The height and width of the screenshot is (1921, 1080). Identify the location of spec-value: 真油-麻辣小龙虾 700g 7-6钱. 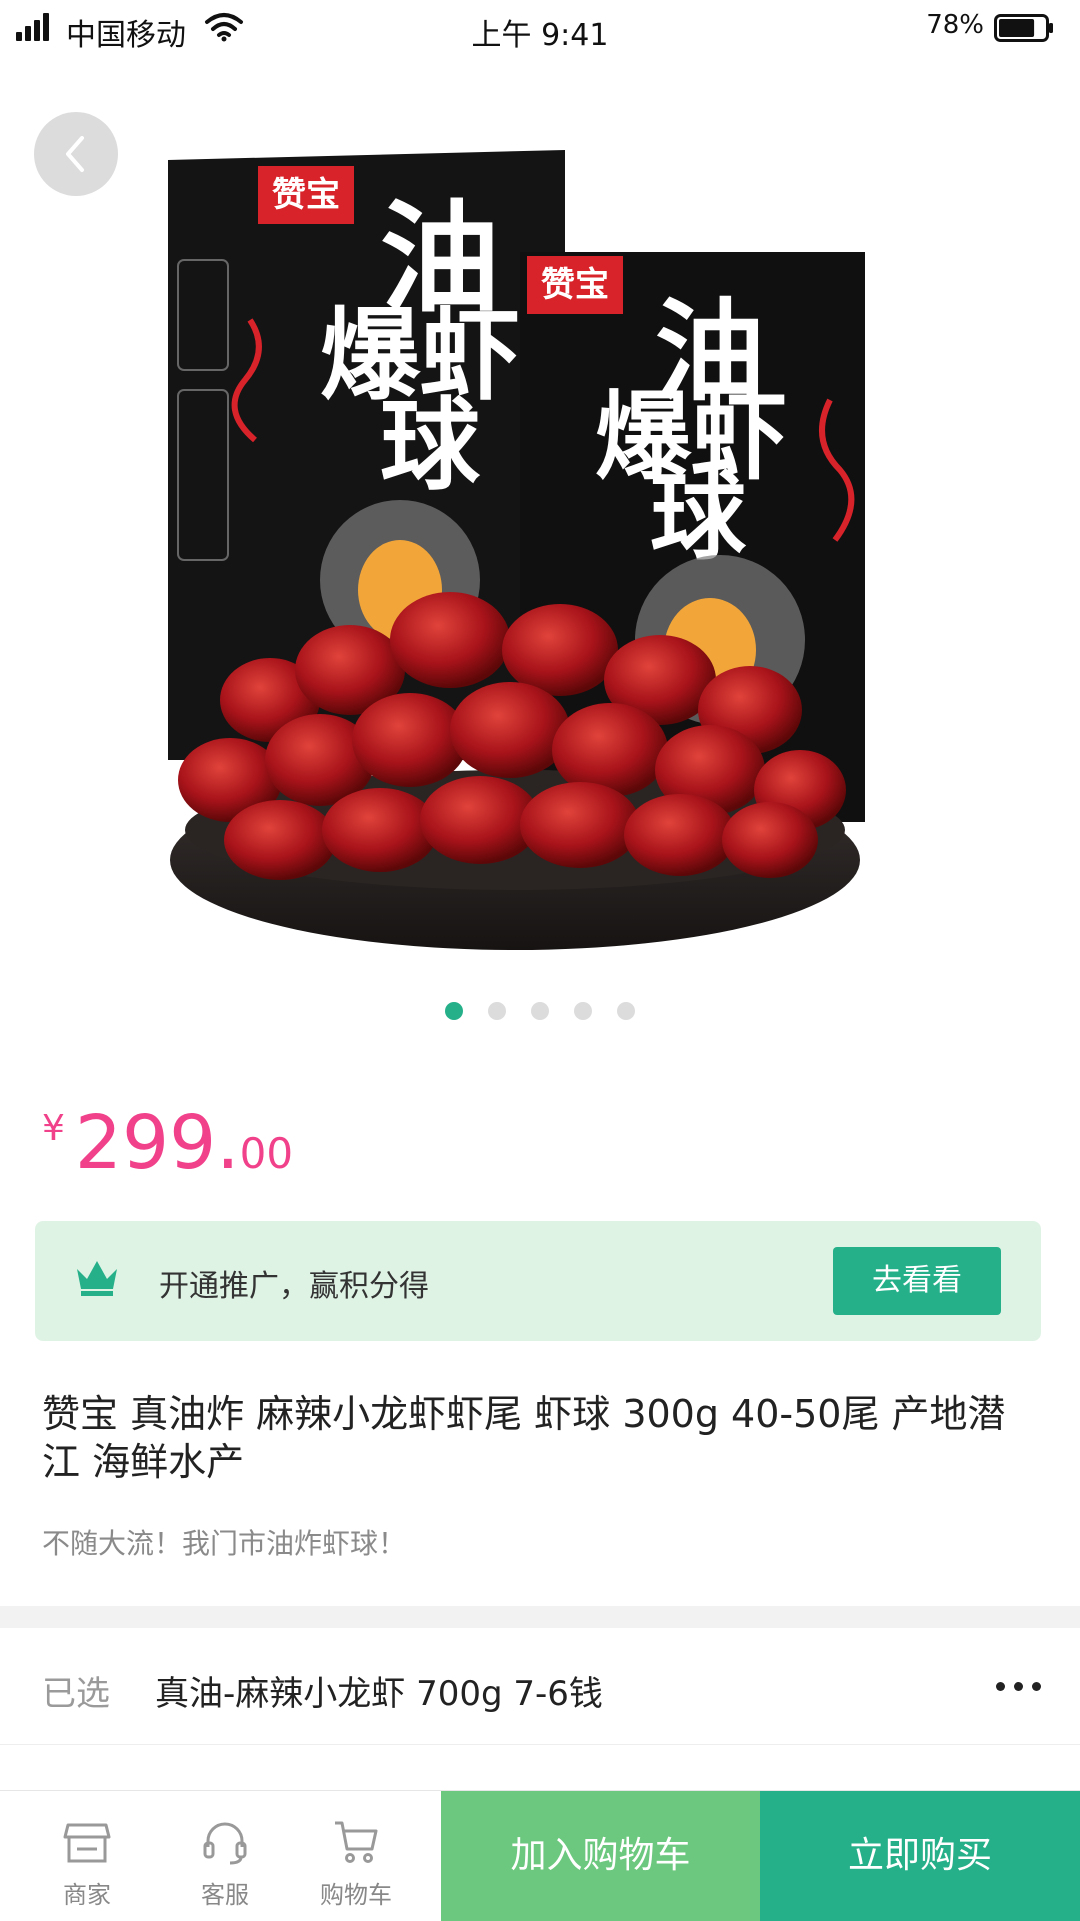
(379, 1694).